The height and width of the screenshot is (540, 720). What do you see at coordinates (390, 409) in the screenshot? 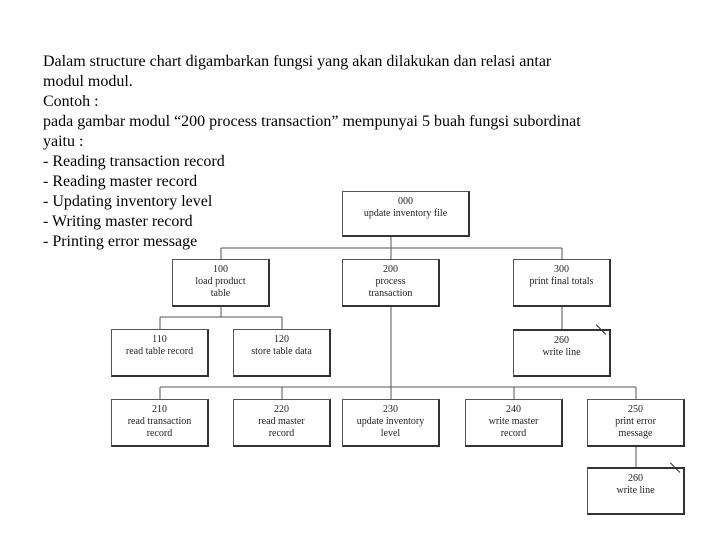
I see `module-number: 230` at bounding box center [390, 409].